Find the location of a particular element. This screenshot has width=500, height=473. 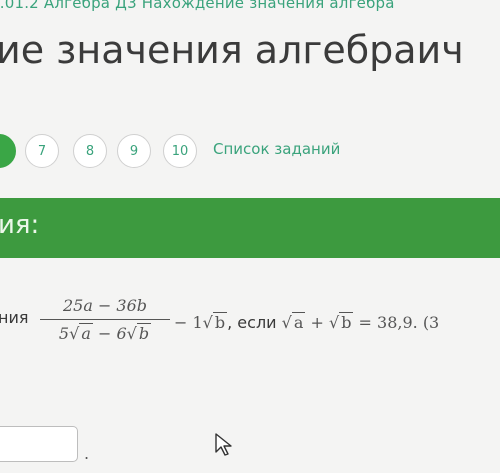

task-list-link: Список заданий is located at coordinates (276, 149).